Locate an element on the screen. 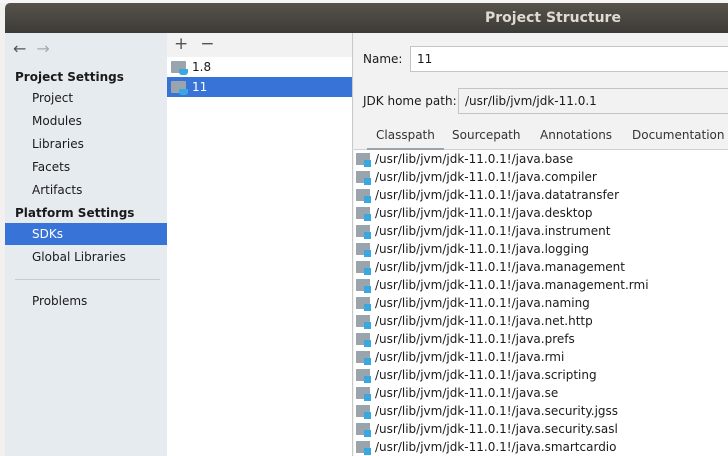 The image size is (728, 456). tab-classpath: Classpath is located at coordinates (405, 139).